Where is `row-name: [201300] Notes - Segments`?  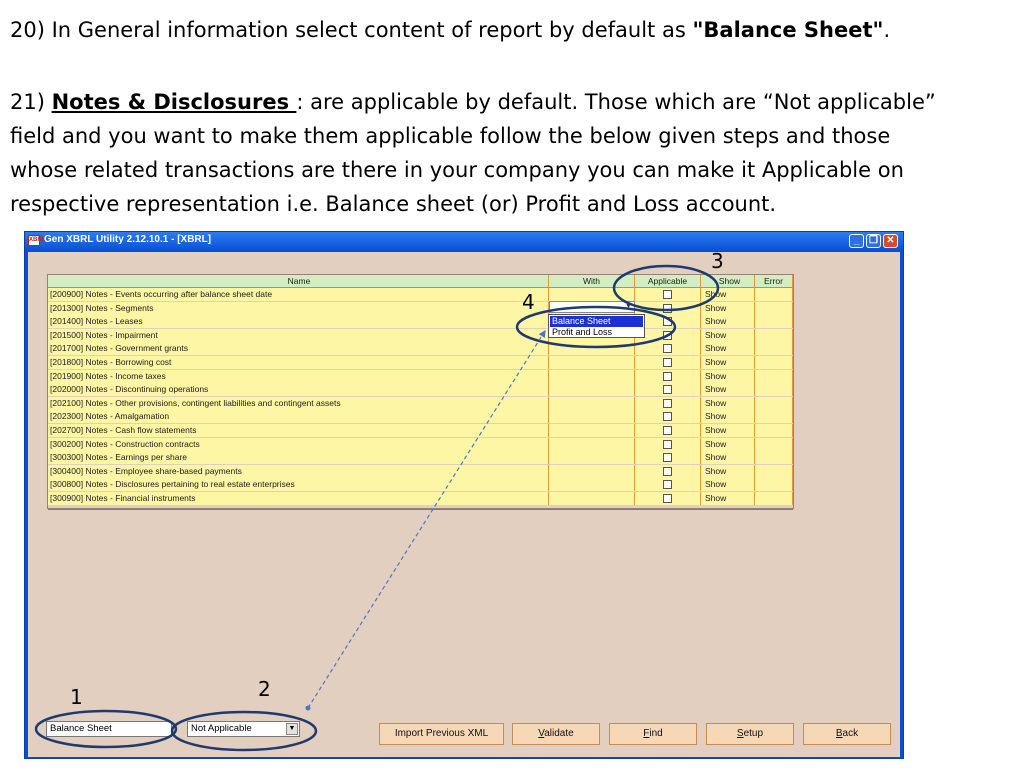
row-name: [201300] Notes - Segments is located at coordinates (298, 308).